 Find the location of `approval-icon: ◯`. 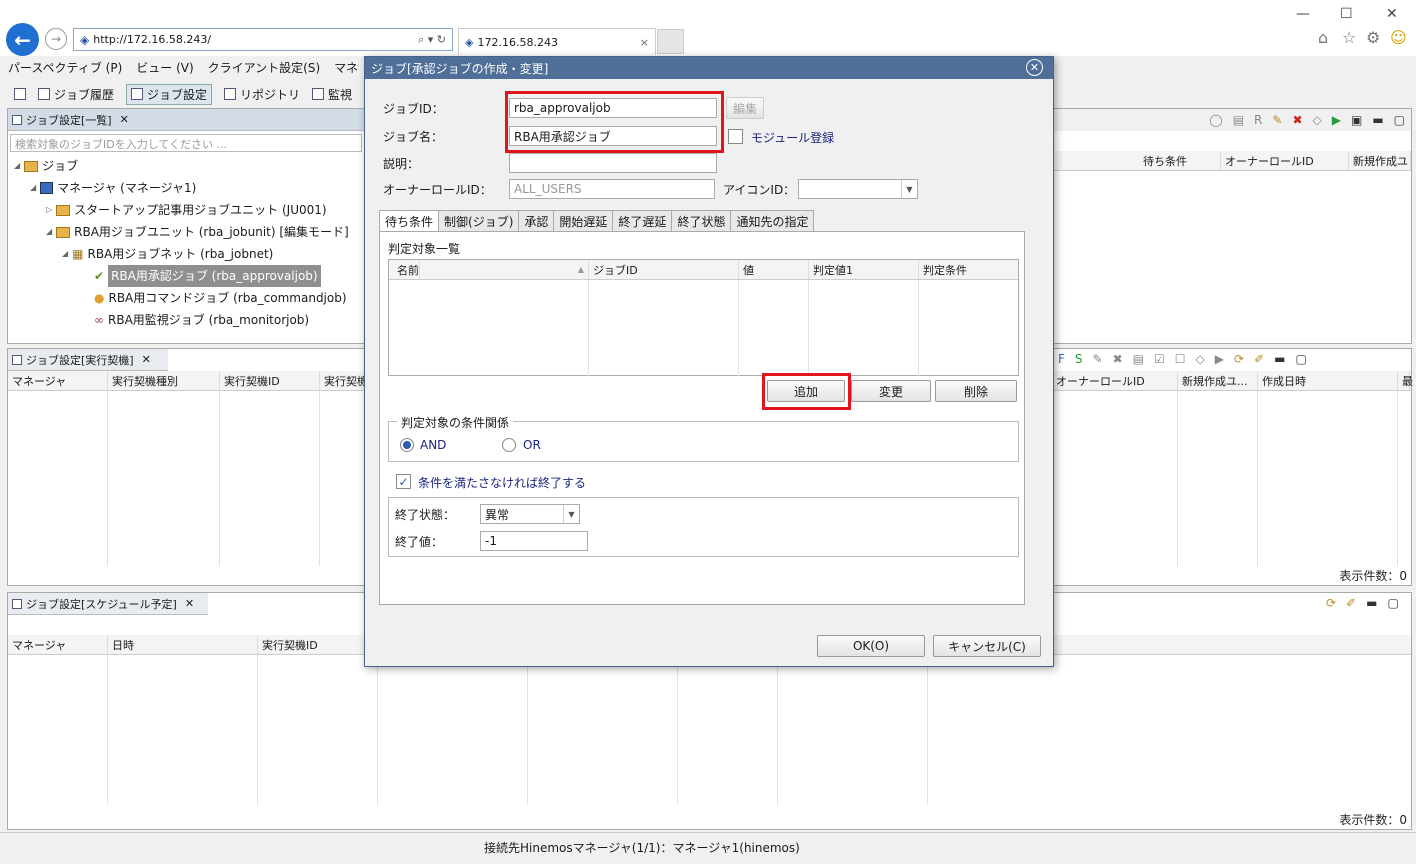

approval-icon: ◯ is located at coordinates (1215, 120).